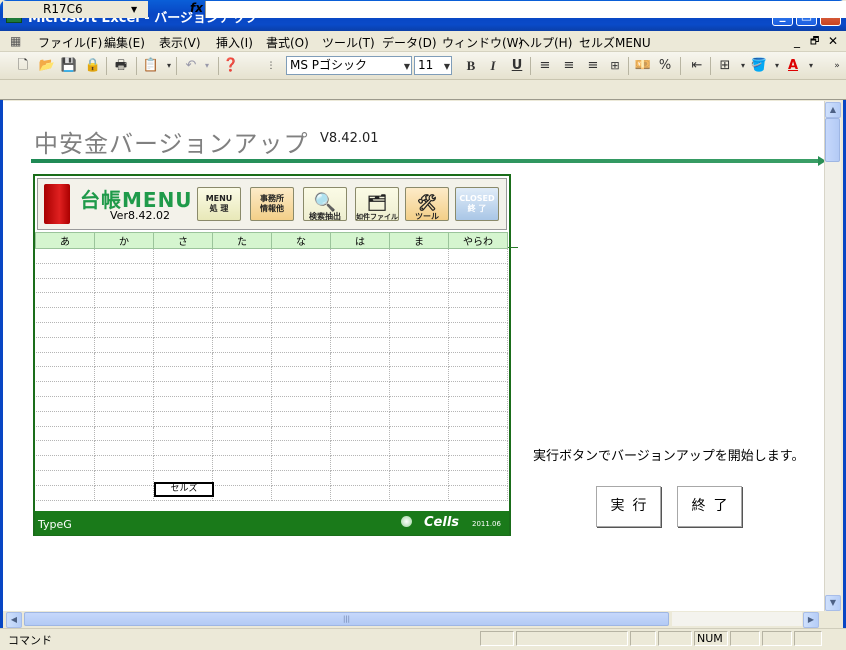 The height and width of the screenshot is (650, 846). I want to click on borders-icon: ⊞, so click(725, 66).